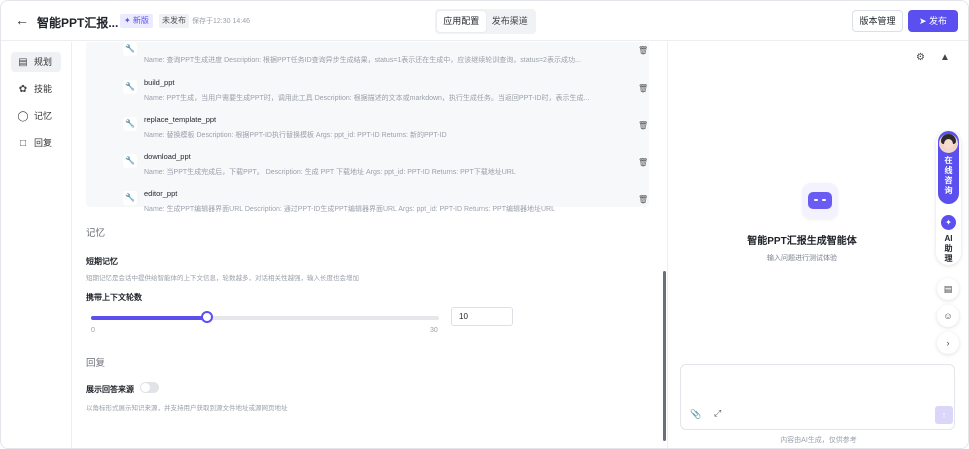 The width and height of the screenshot is (969, 449). What do you see at coordinates (948, 222) in the screenshot?
I see `compass-icon: ✦` at bounding box center [948, 222].